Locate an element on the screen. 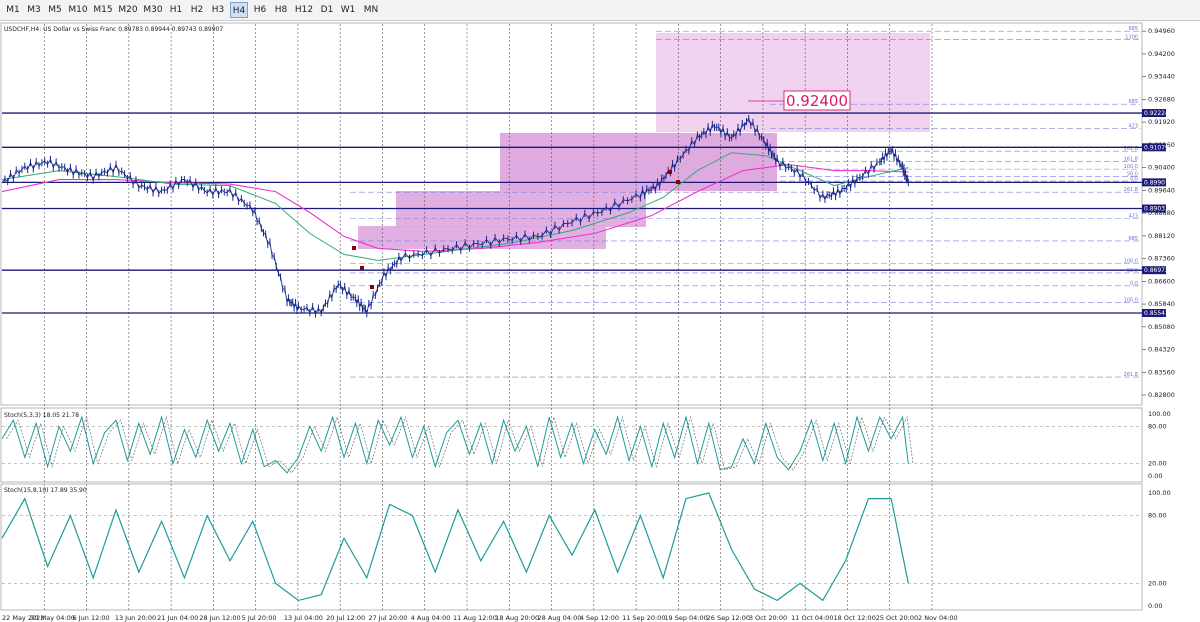 The height and width of the screenshot is (622, 1200). fib-label: 1100 is located at coordinates (1131, 38).